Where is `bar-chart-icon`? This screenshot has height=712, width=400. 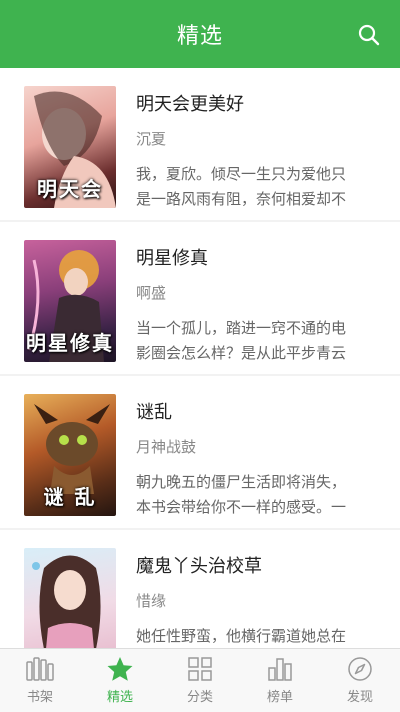
bar-chart-icon is located at coordinates (280, 669).